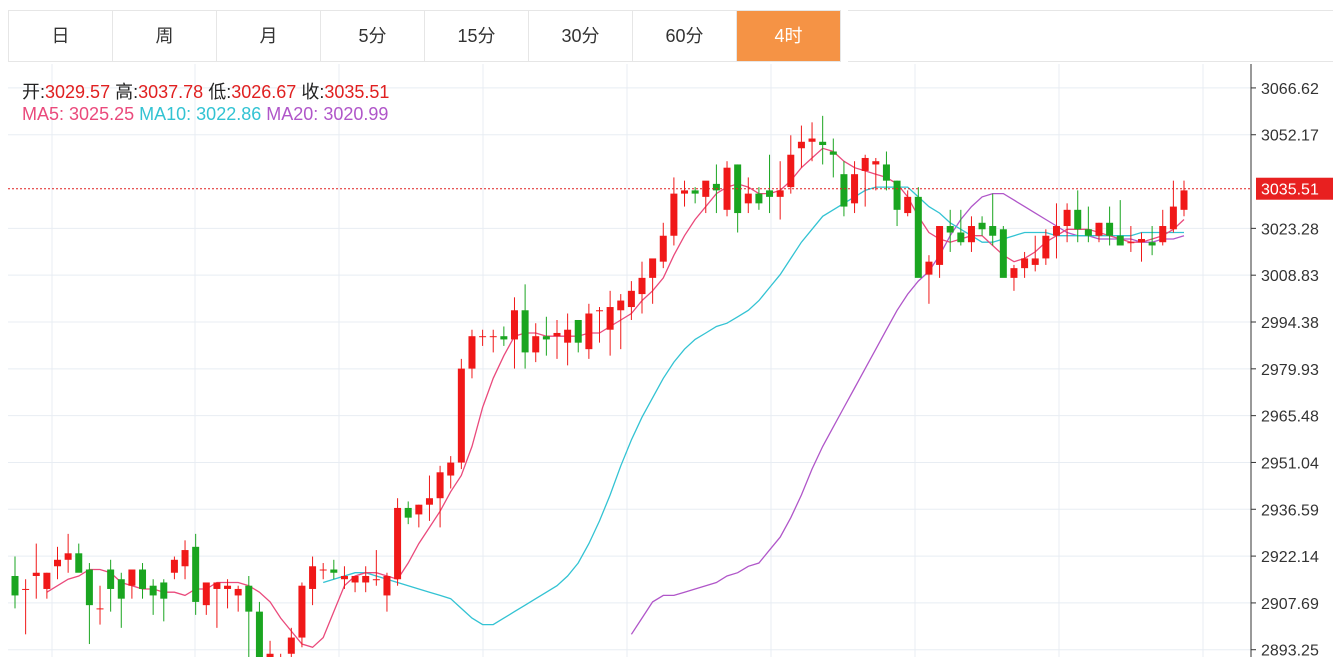  What do you see at coordinates (1290, 323) in the screenshot?
I see `y-tick-label: 2994.38` at bounding box center [1290, 323].